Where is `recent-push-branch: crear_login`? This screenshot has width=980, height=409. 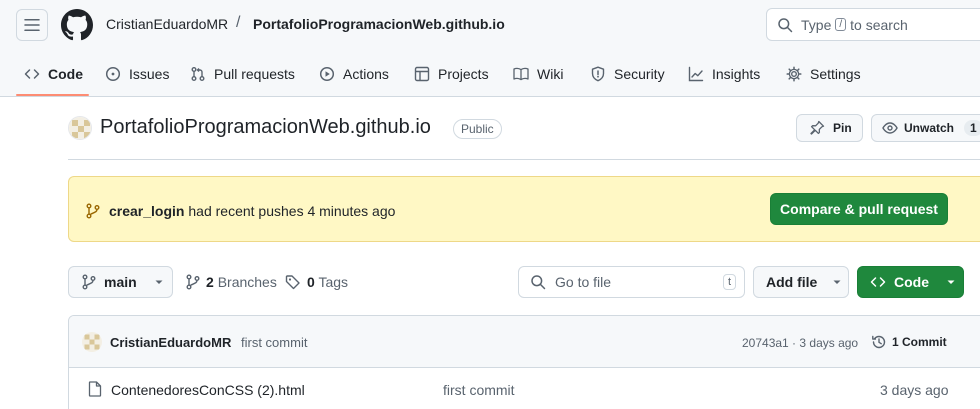
recent-push-branch: crear_login is located at coordinates (146, 211).